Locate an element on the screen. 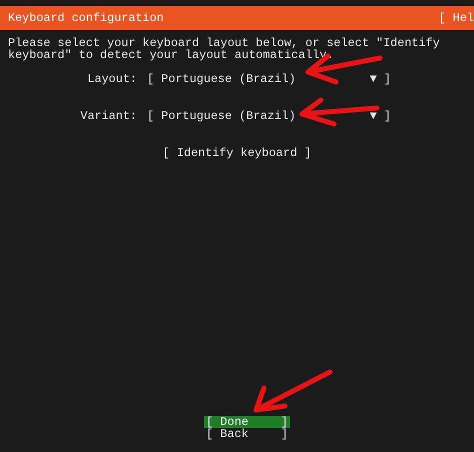  menu-button: [ Done ] is located at coordinates (247, 422).